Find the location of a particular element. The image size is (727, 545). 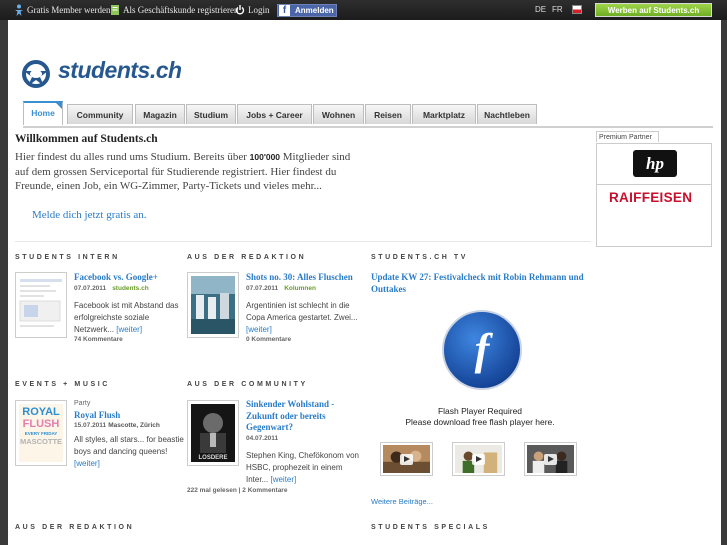

flash-download-text: Please download free flash player here. is located at coordinates (480, 422).